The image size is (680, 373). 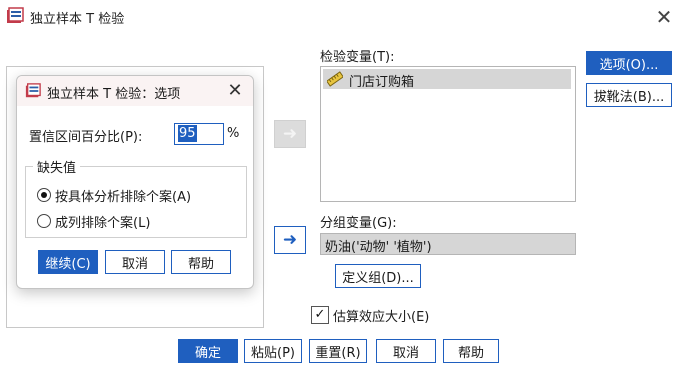 I want to click on dialog-title: 独立样本 T 检验：选项, so click(x=114, y=94).